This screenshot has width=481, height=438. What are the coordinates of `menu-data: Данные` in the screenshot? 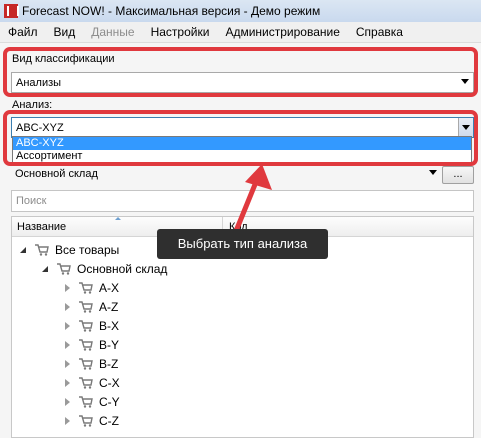 It's located at (113, 32).